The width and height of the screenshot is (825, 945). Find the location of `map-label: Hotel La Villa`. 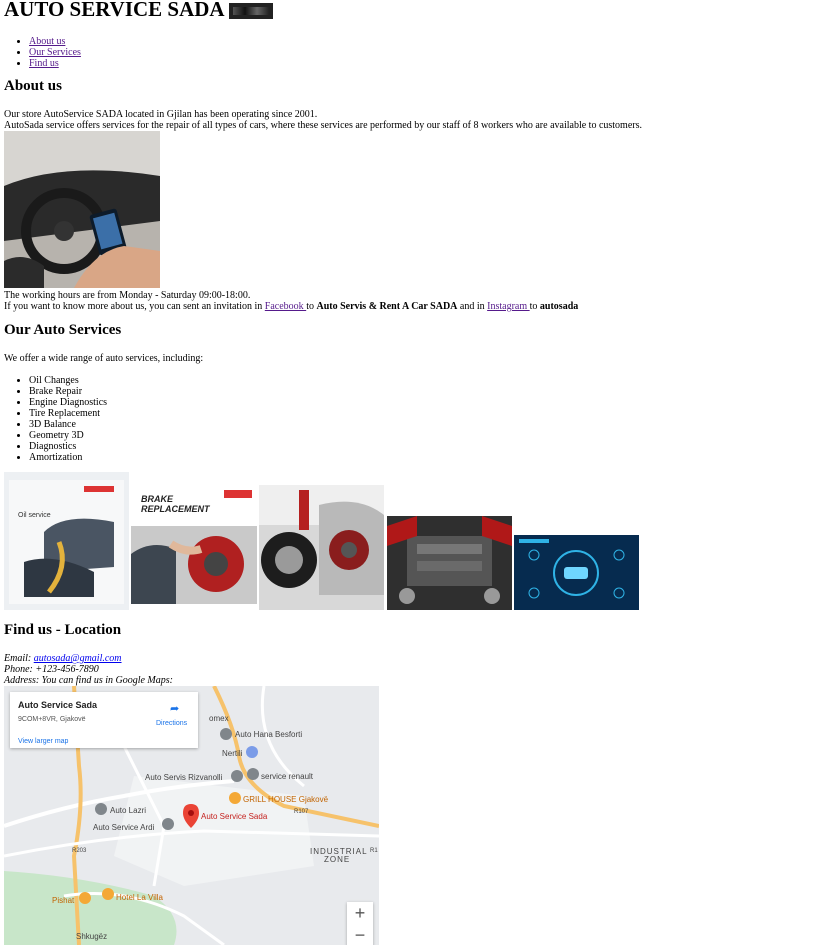

map-label: Hotel La Villa is located at coordinates (139, 897).